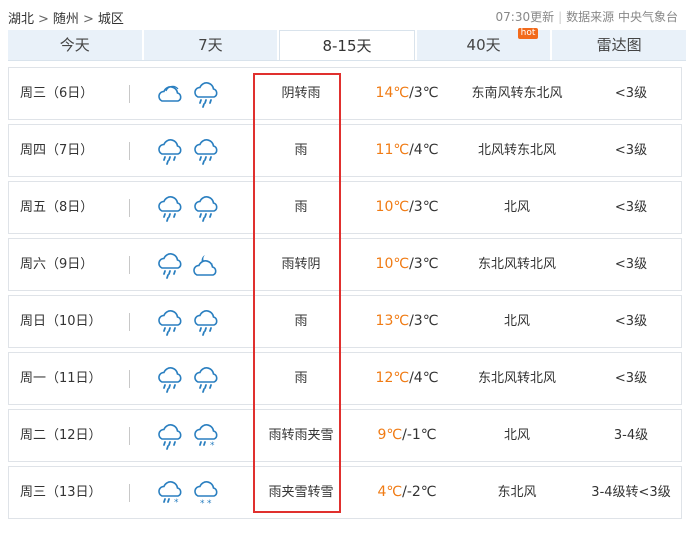  I want to click on temperature: 12℃/4℃, so click(407, 378).